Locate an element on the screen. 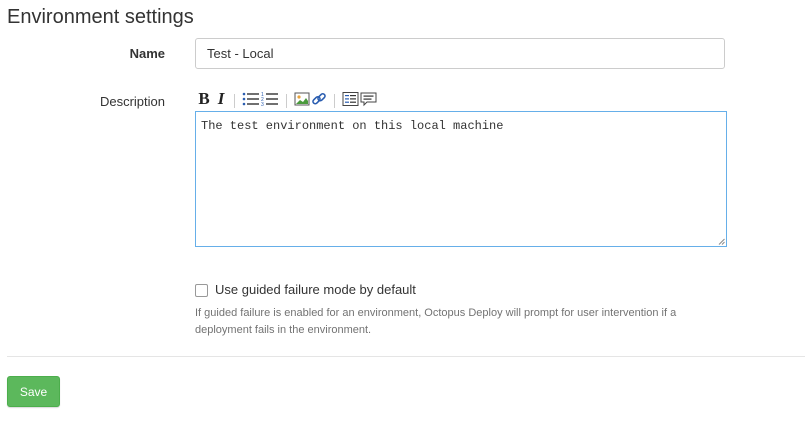 This screenshot has width=805, height=424. resize-grip-icon is located at coordinates (721, 241).